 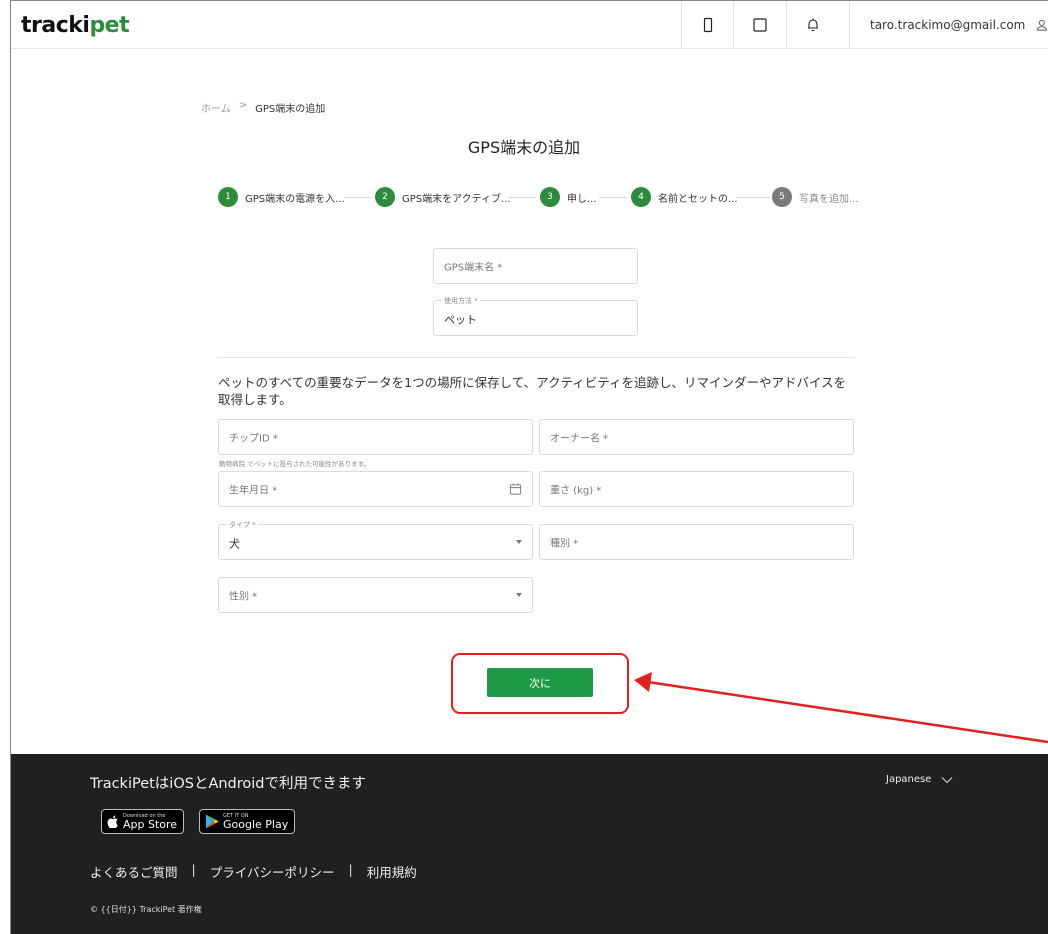 What do you see at coordinates (782, 197) in the screenshot?
I see `step-number: 5` at bounding box center [782, 197].